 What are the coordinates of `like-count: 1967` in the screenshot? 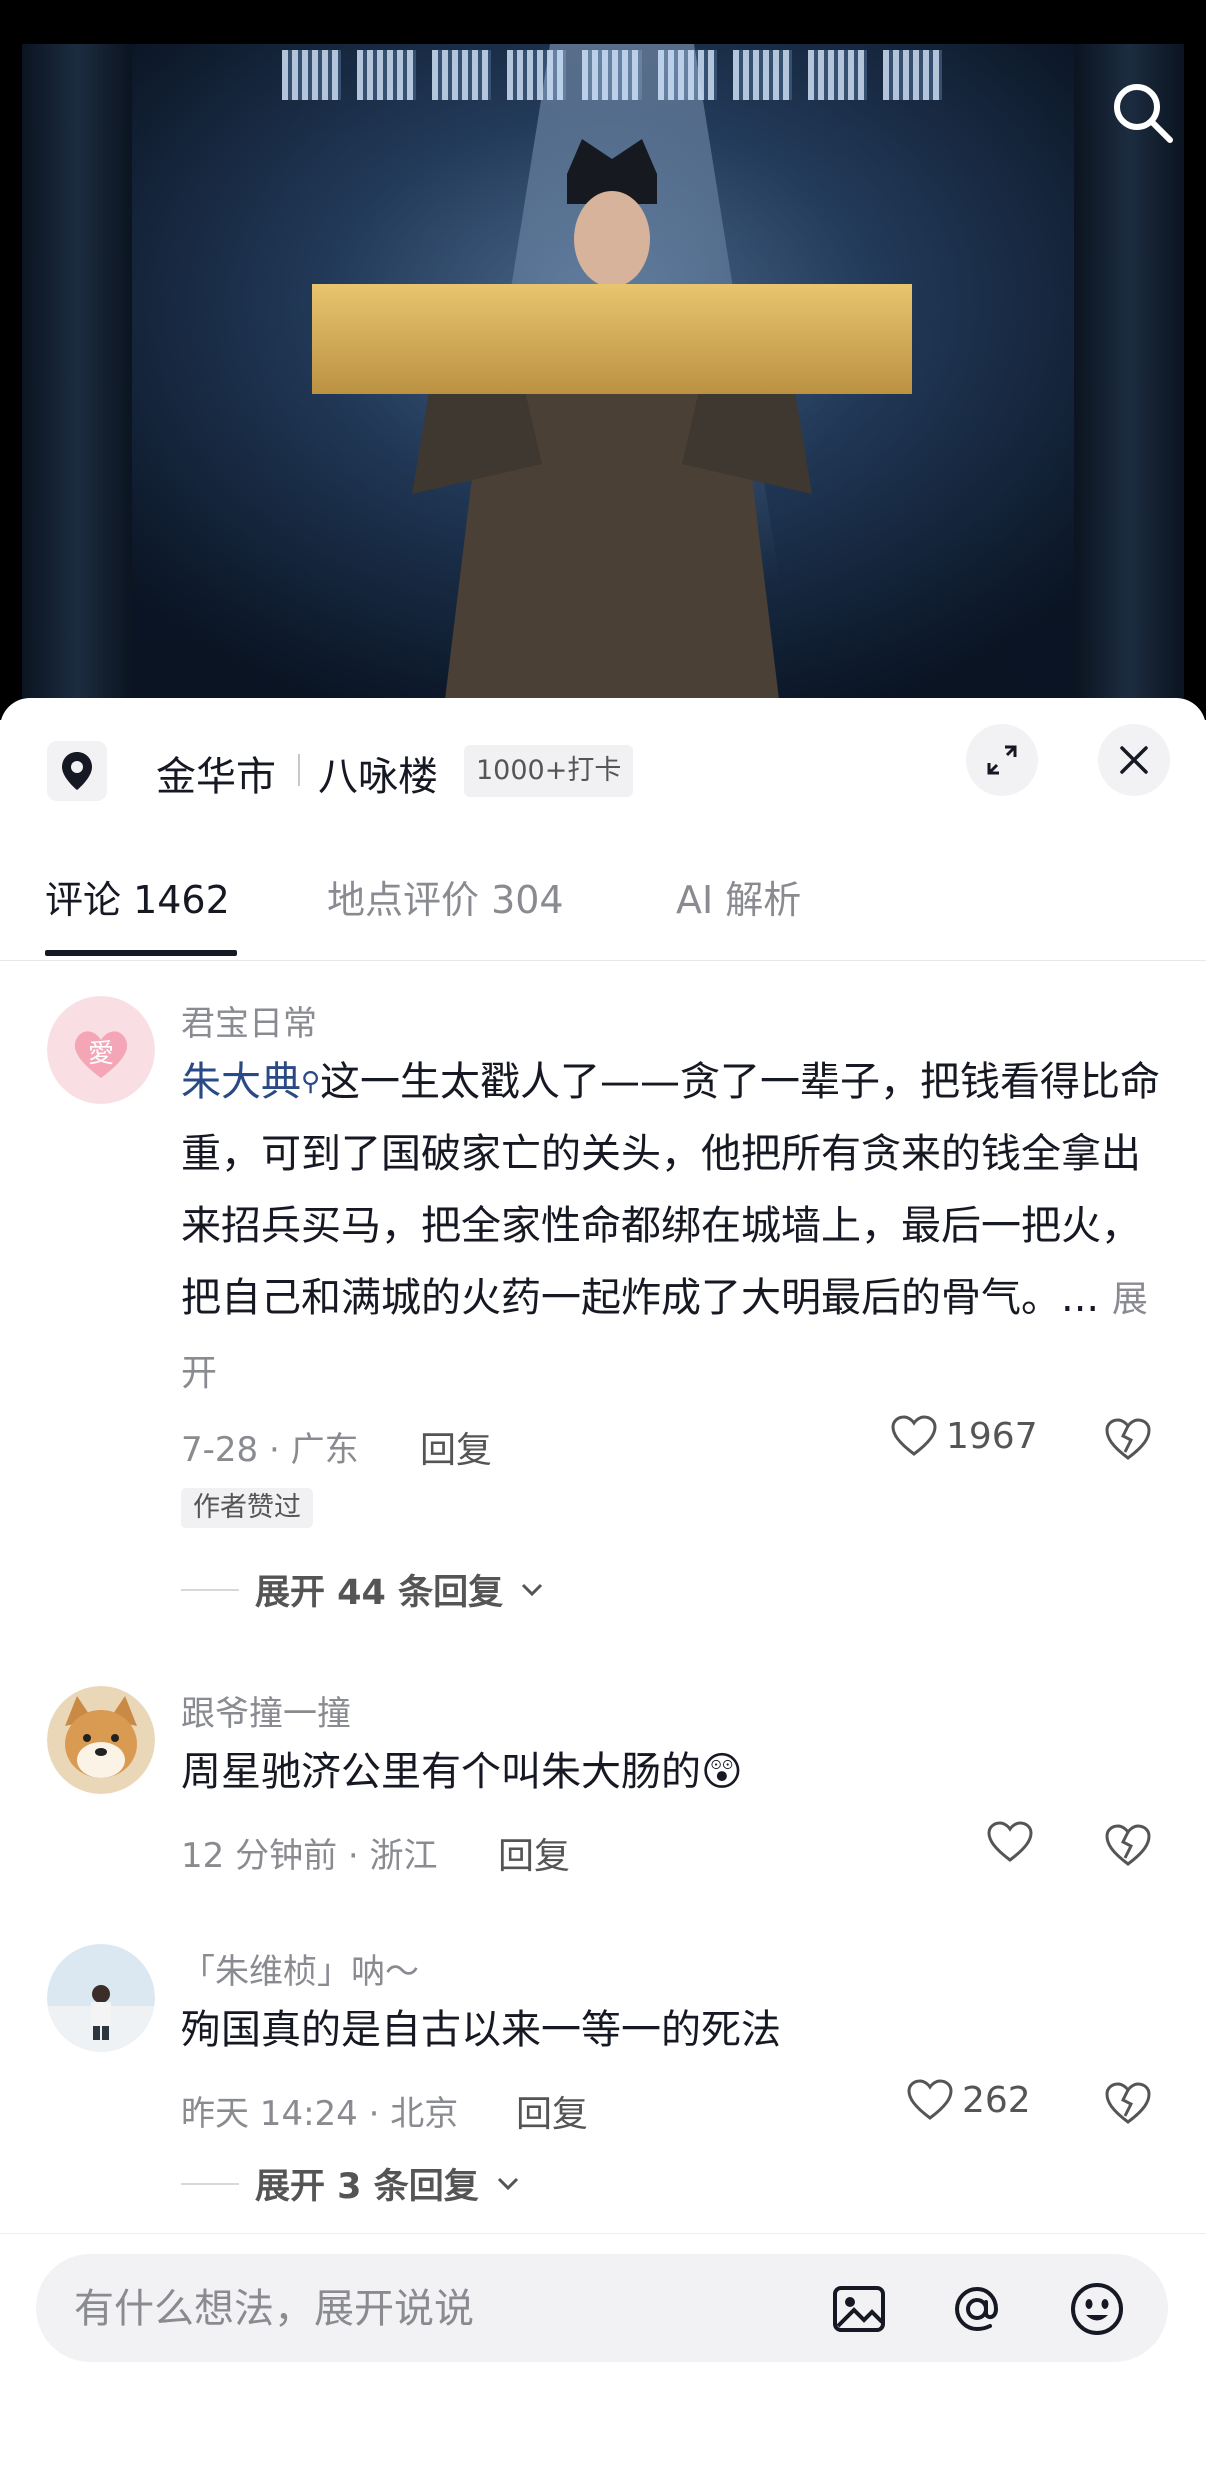 It's located at (992, 1436).